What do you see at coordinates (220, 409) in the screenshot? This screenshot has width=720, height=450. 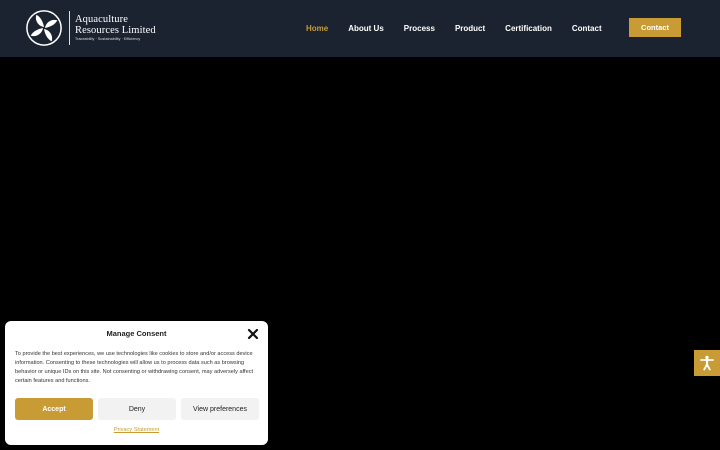 I see `view-preferences-button: View preferences` at bounding box center [220, 409].